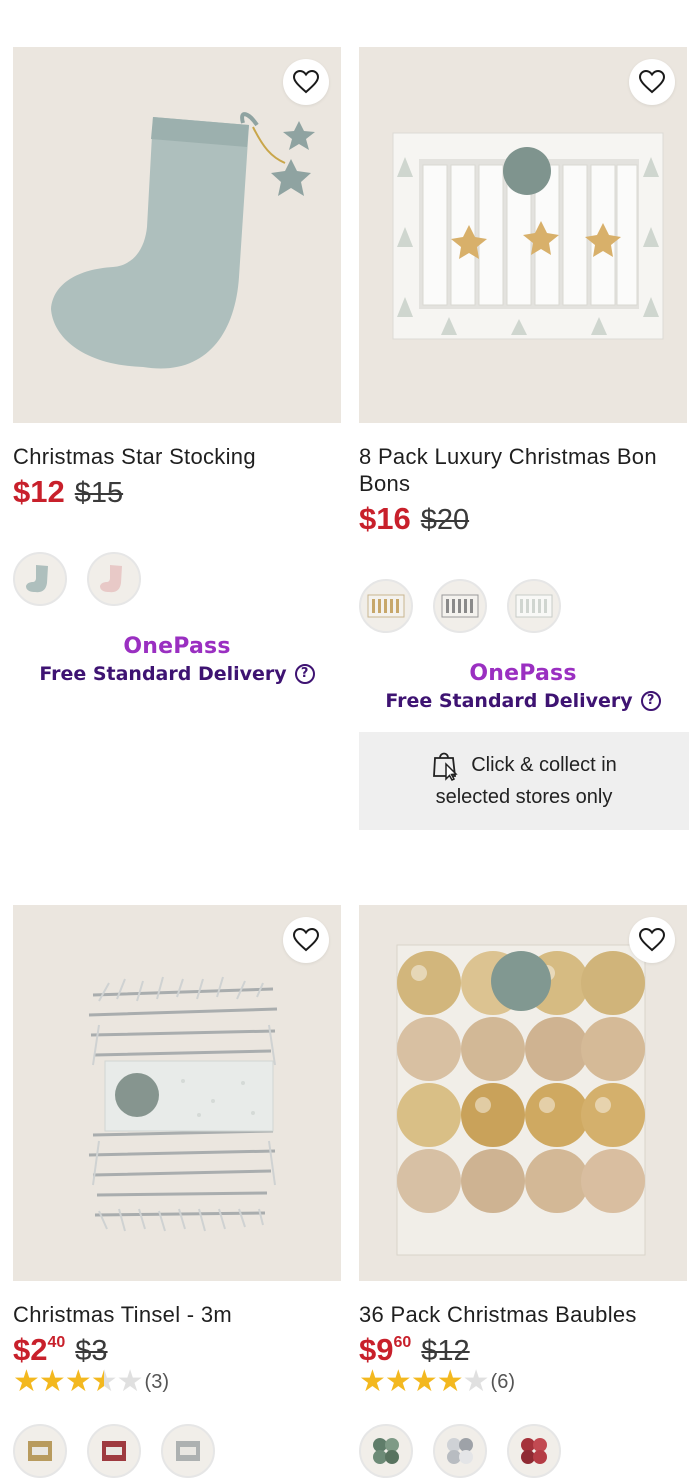 This screenshot has height=1480, width=699. I want to click on price-row: $16 $20, so click(523, 519).